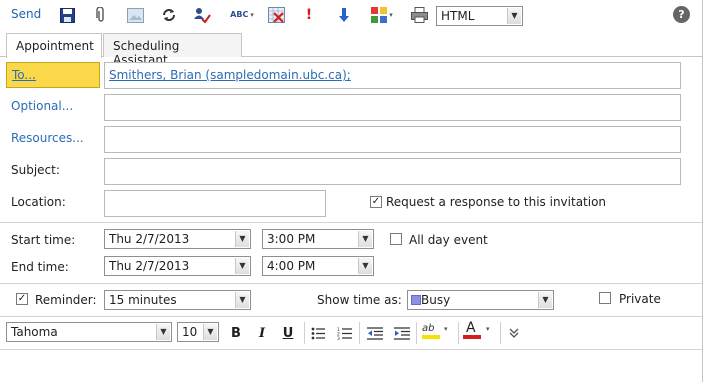 Image resolution: width=703 pixels, height=382 pixels. I want to click on low-importance-icon, so click(344, 15).